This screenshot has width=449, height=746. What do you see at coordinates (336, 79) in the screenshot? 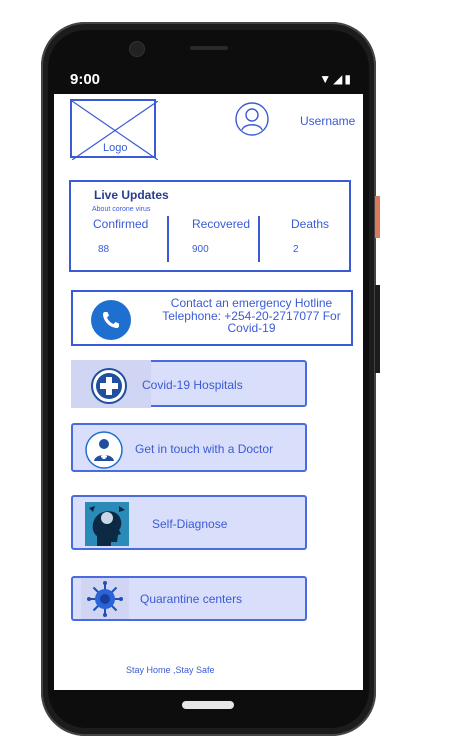
I see `status-icons: ▼◢▮` at bounding box center [336, 79].